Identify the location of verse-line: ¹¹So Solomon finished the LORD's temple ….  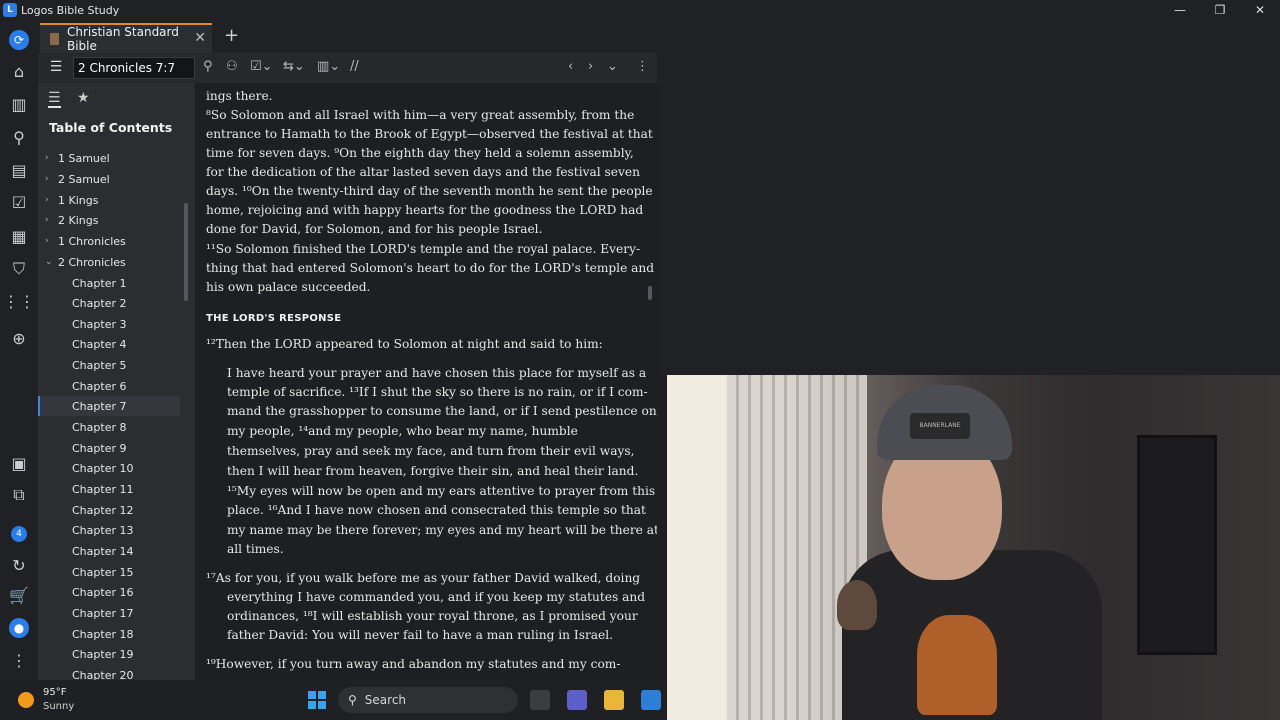
(423, 249).